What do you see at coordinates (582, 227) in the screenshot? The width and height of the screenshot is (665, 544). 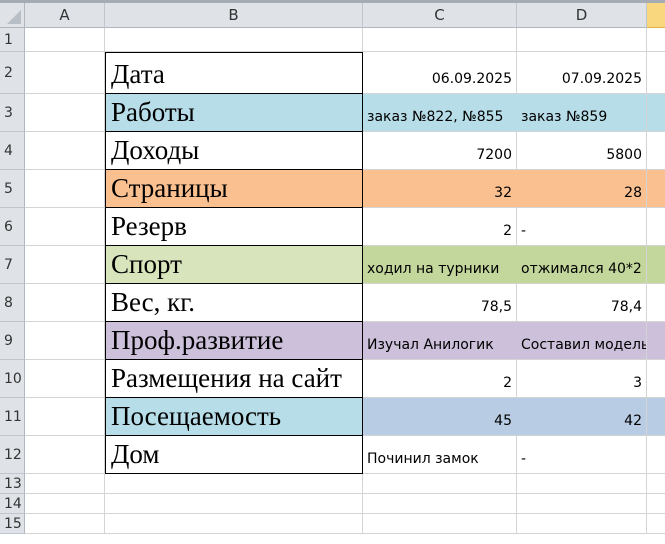 I see `cell-d6: -` at bounding box center [582, 227].